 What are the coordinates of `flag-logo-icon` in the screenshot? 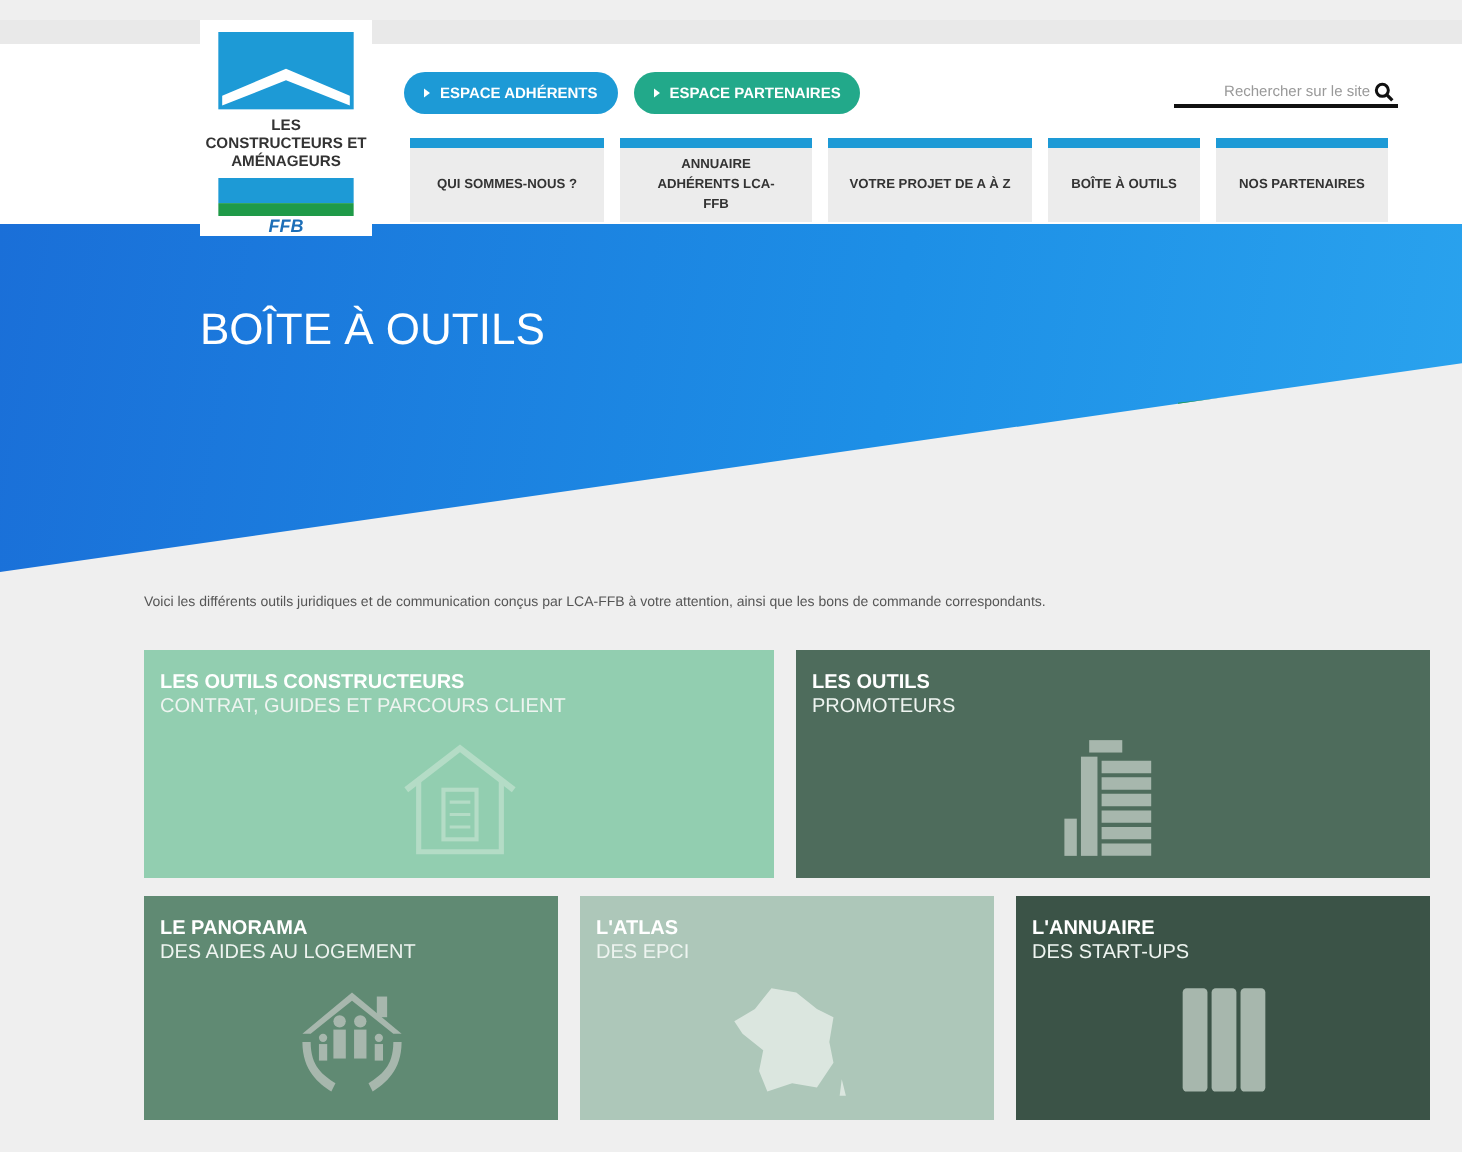 It's located at (286, 196).